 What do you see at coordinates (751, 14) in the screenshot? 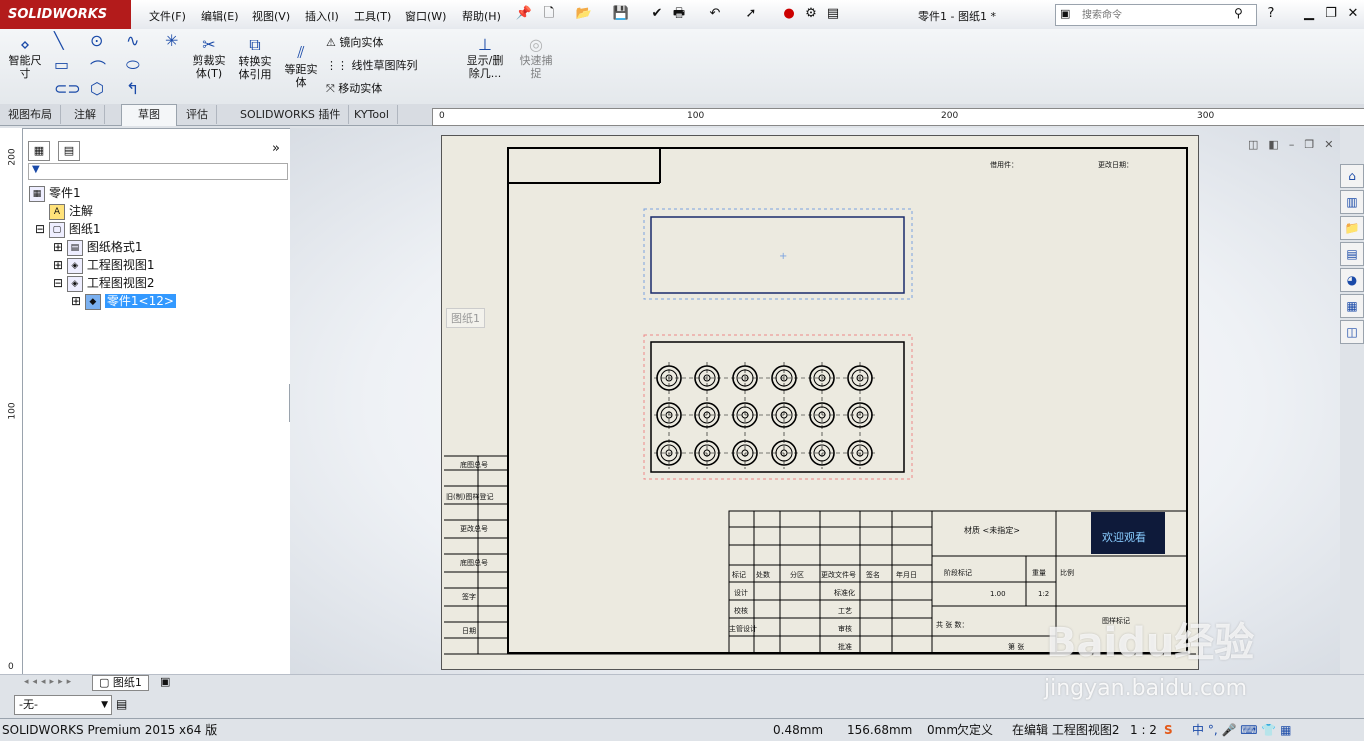
I see `select-icon: ➚` at bounding box center [751, 14].